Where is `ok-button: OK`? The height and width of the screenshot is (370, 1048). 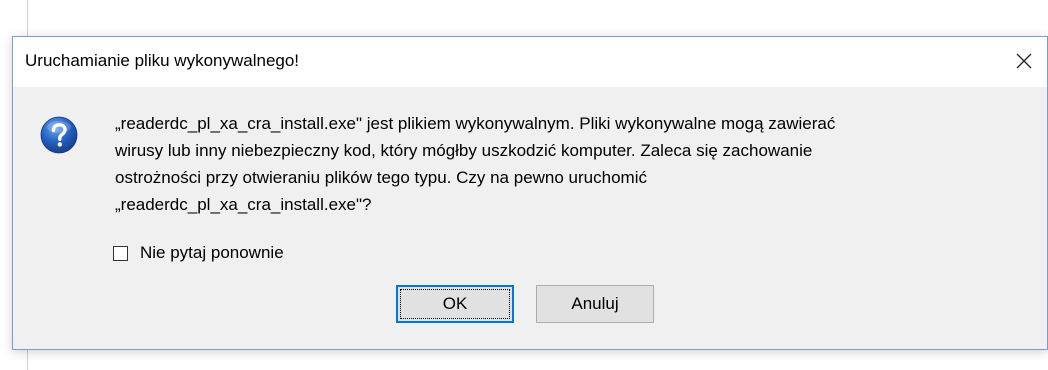
ok-button: OK is located at coordinates (455, 304).